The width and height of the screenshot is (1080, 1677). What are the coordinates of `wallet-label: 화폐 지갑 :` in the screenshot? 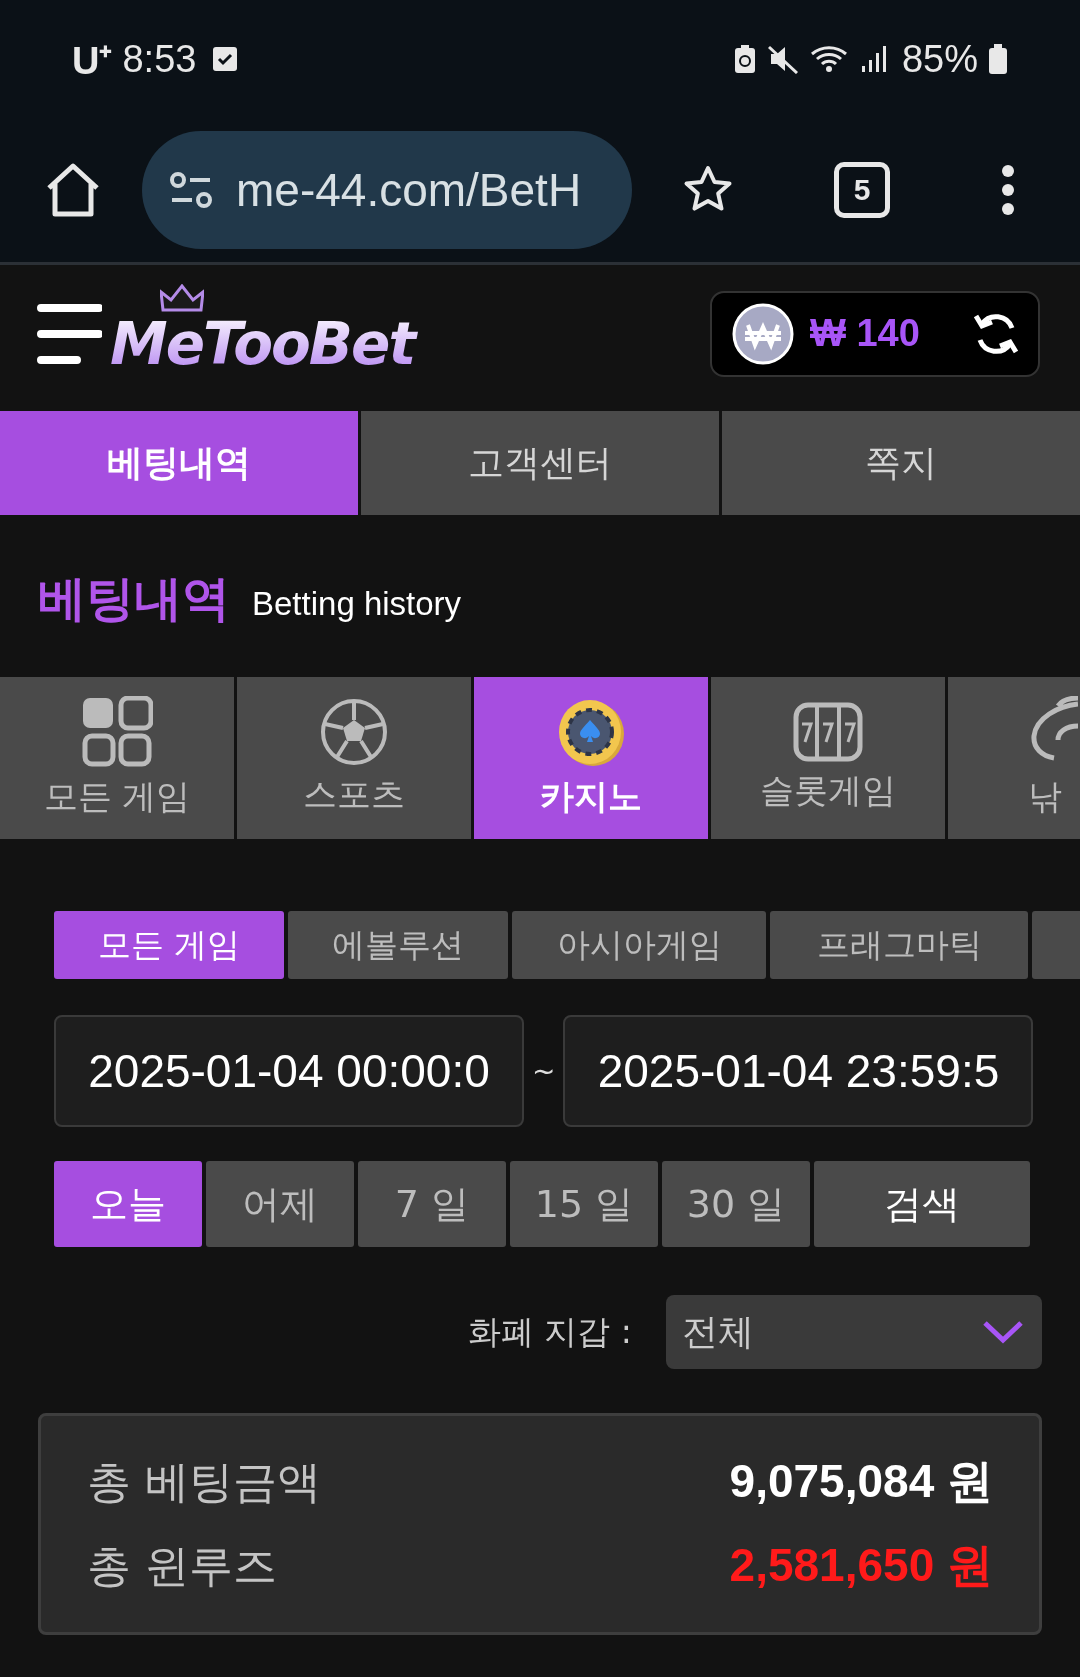 It's located at (549, 1331).